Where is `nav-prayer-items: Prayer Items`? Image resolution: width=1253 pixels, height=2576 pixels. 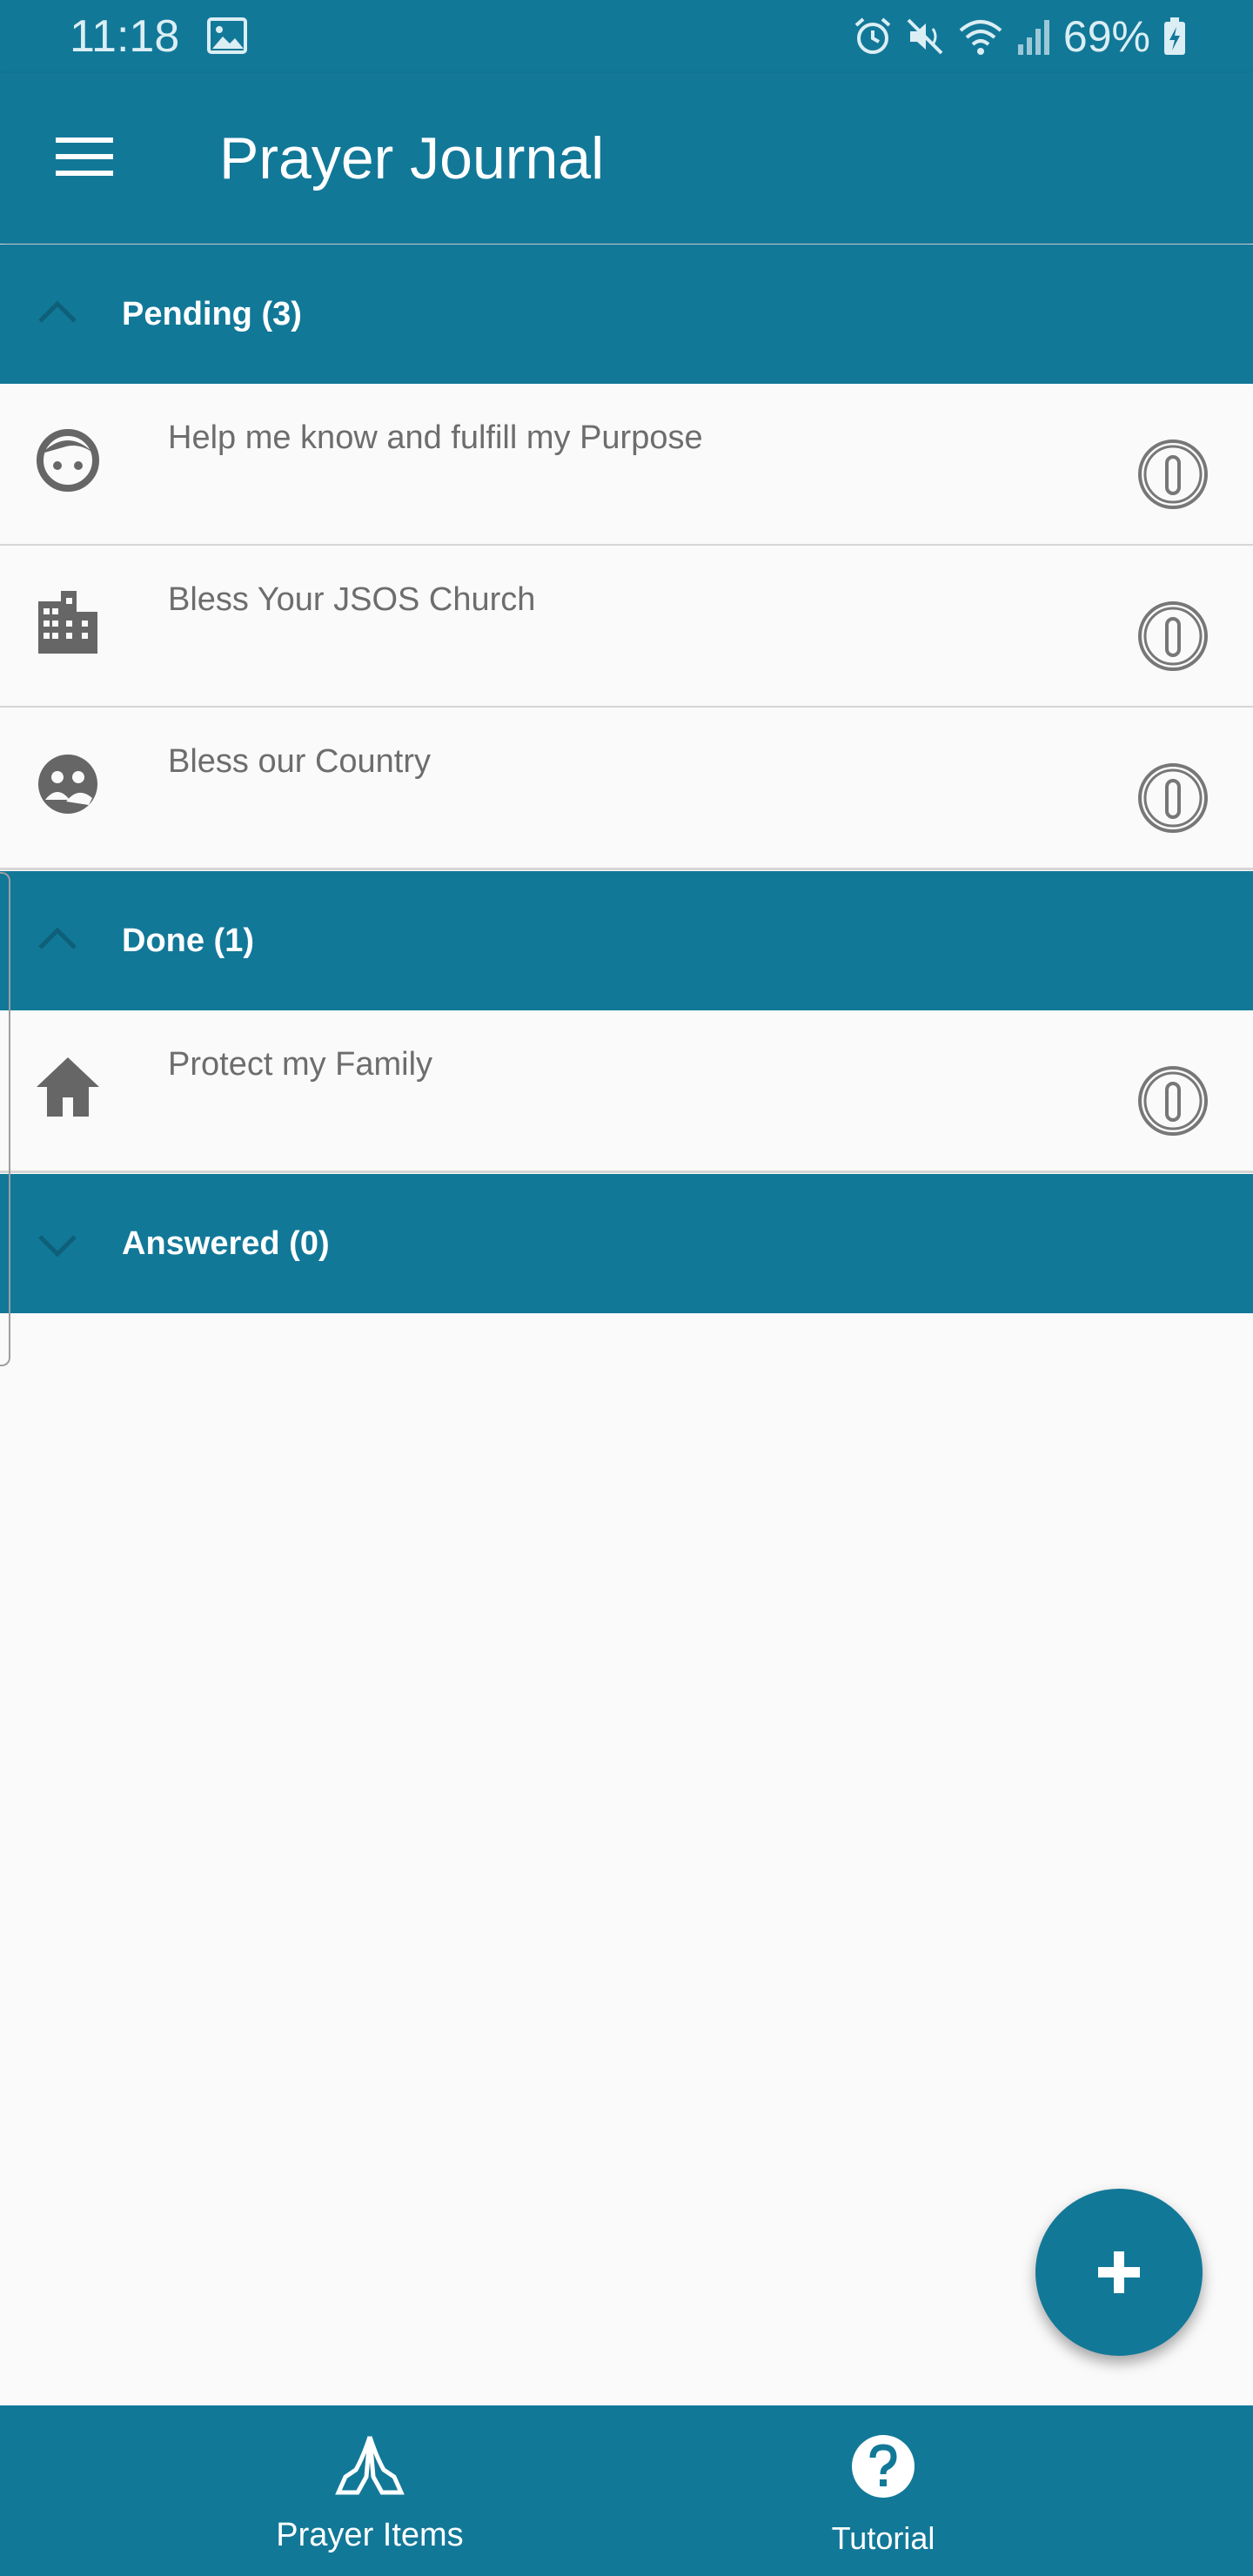
nav-prayer-items: Prayer Items is located at coordinates (370, 2491).